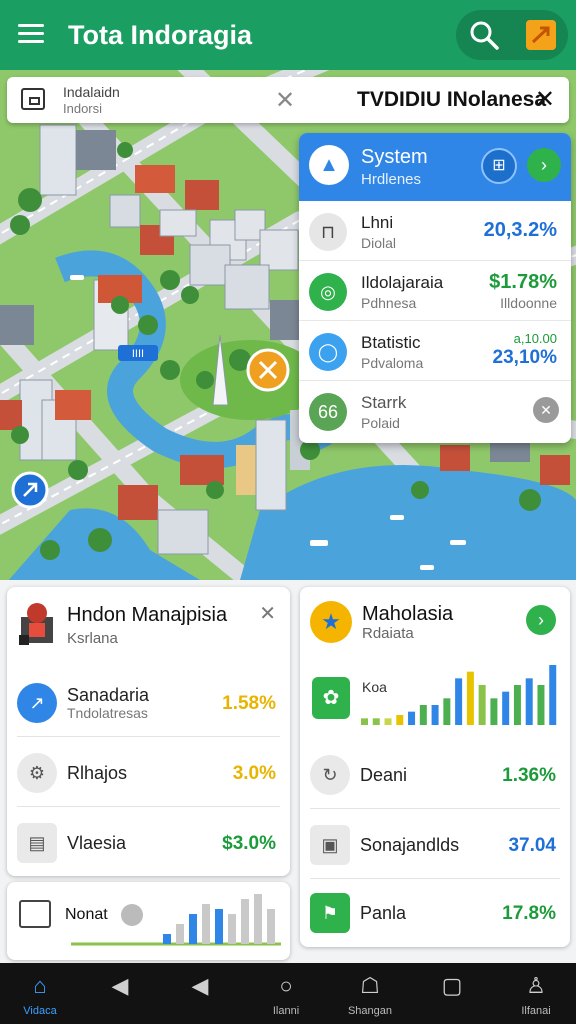  I want to click on navigation-icon: ▲, so click(329, 165).